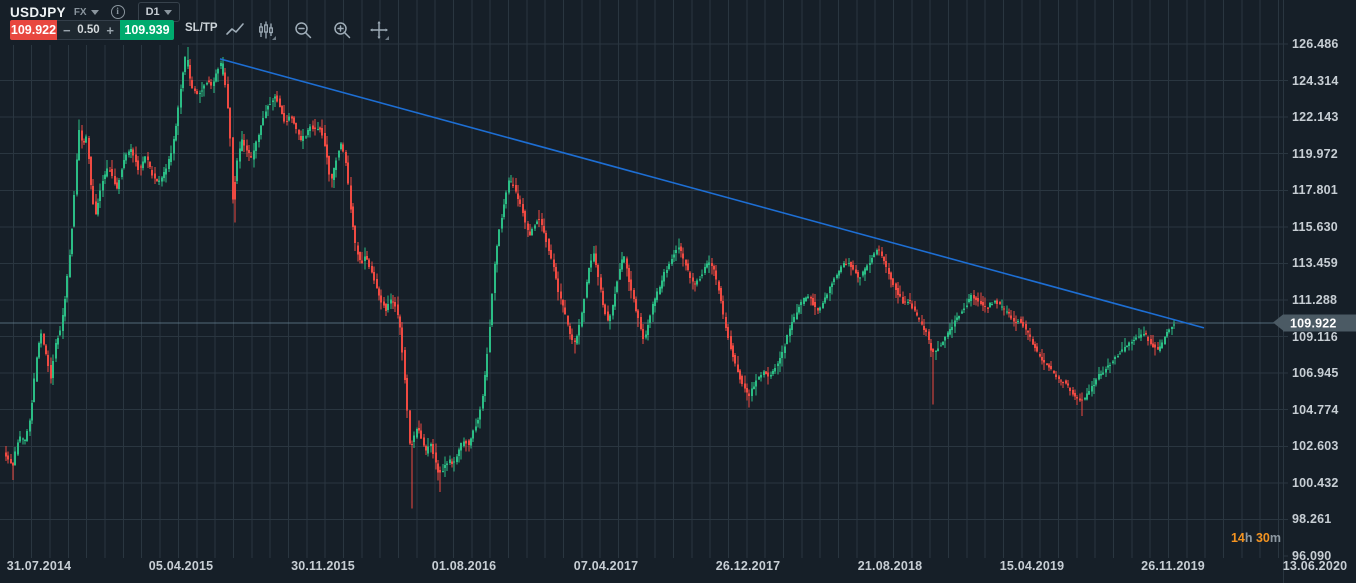  I want to click on date-axis-label: 07.04.2017, so click(606, 566).